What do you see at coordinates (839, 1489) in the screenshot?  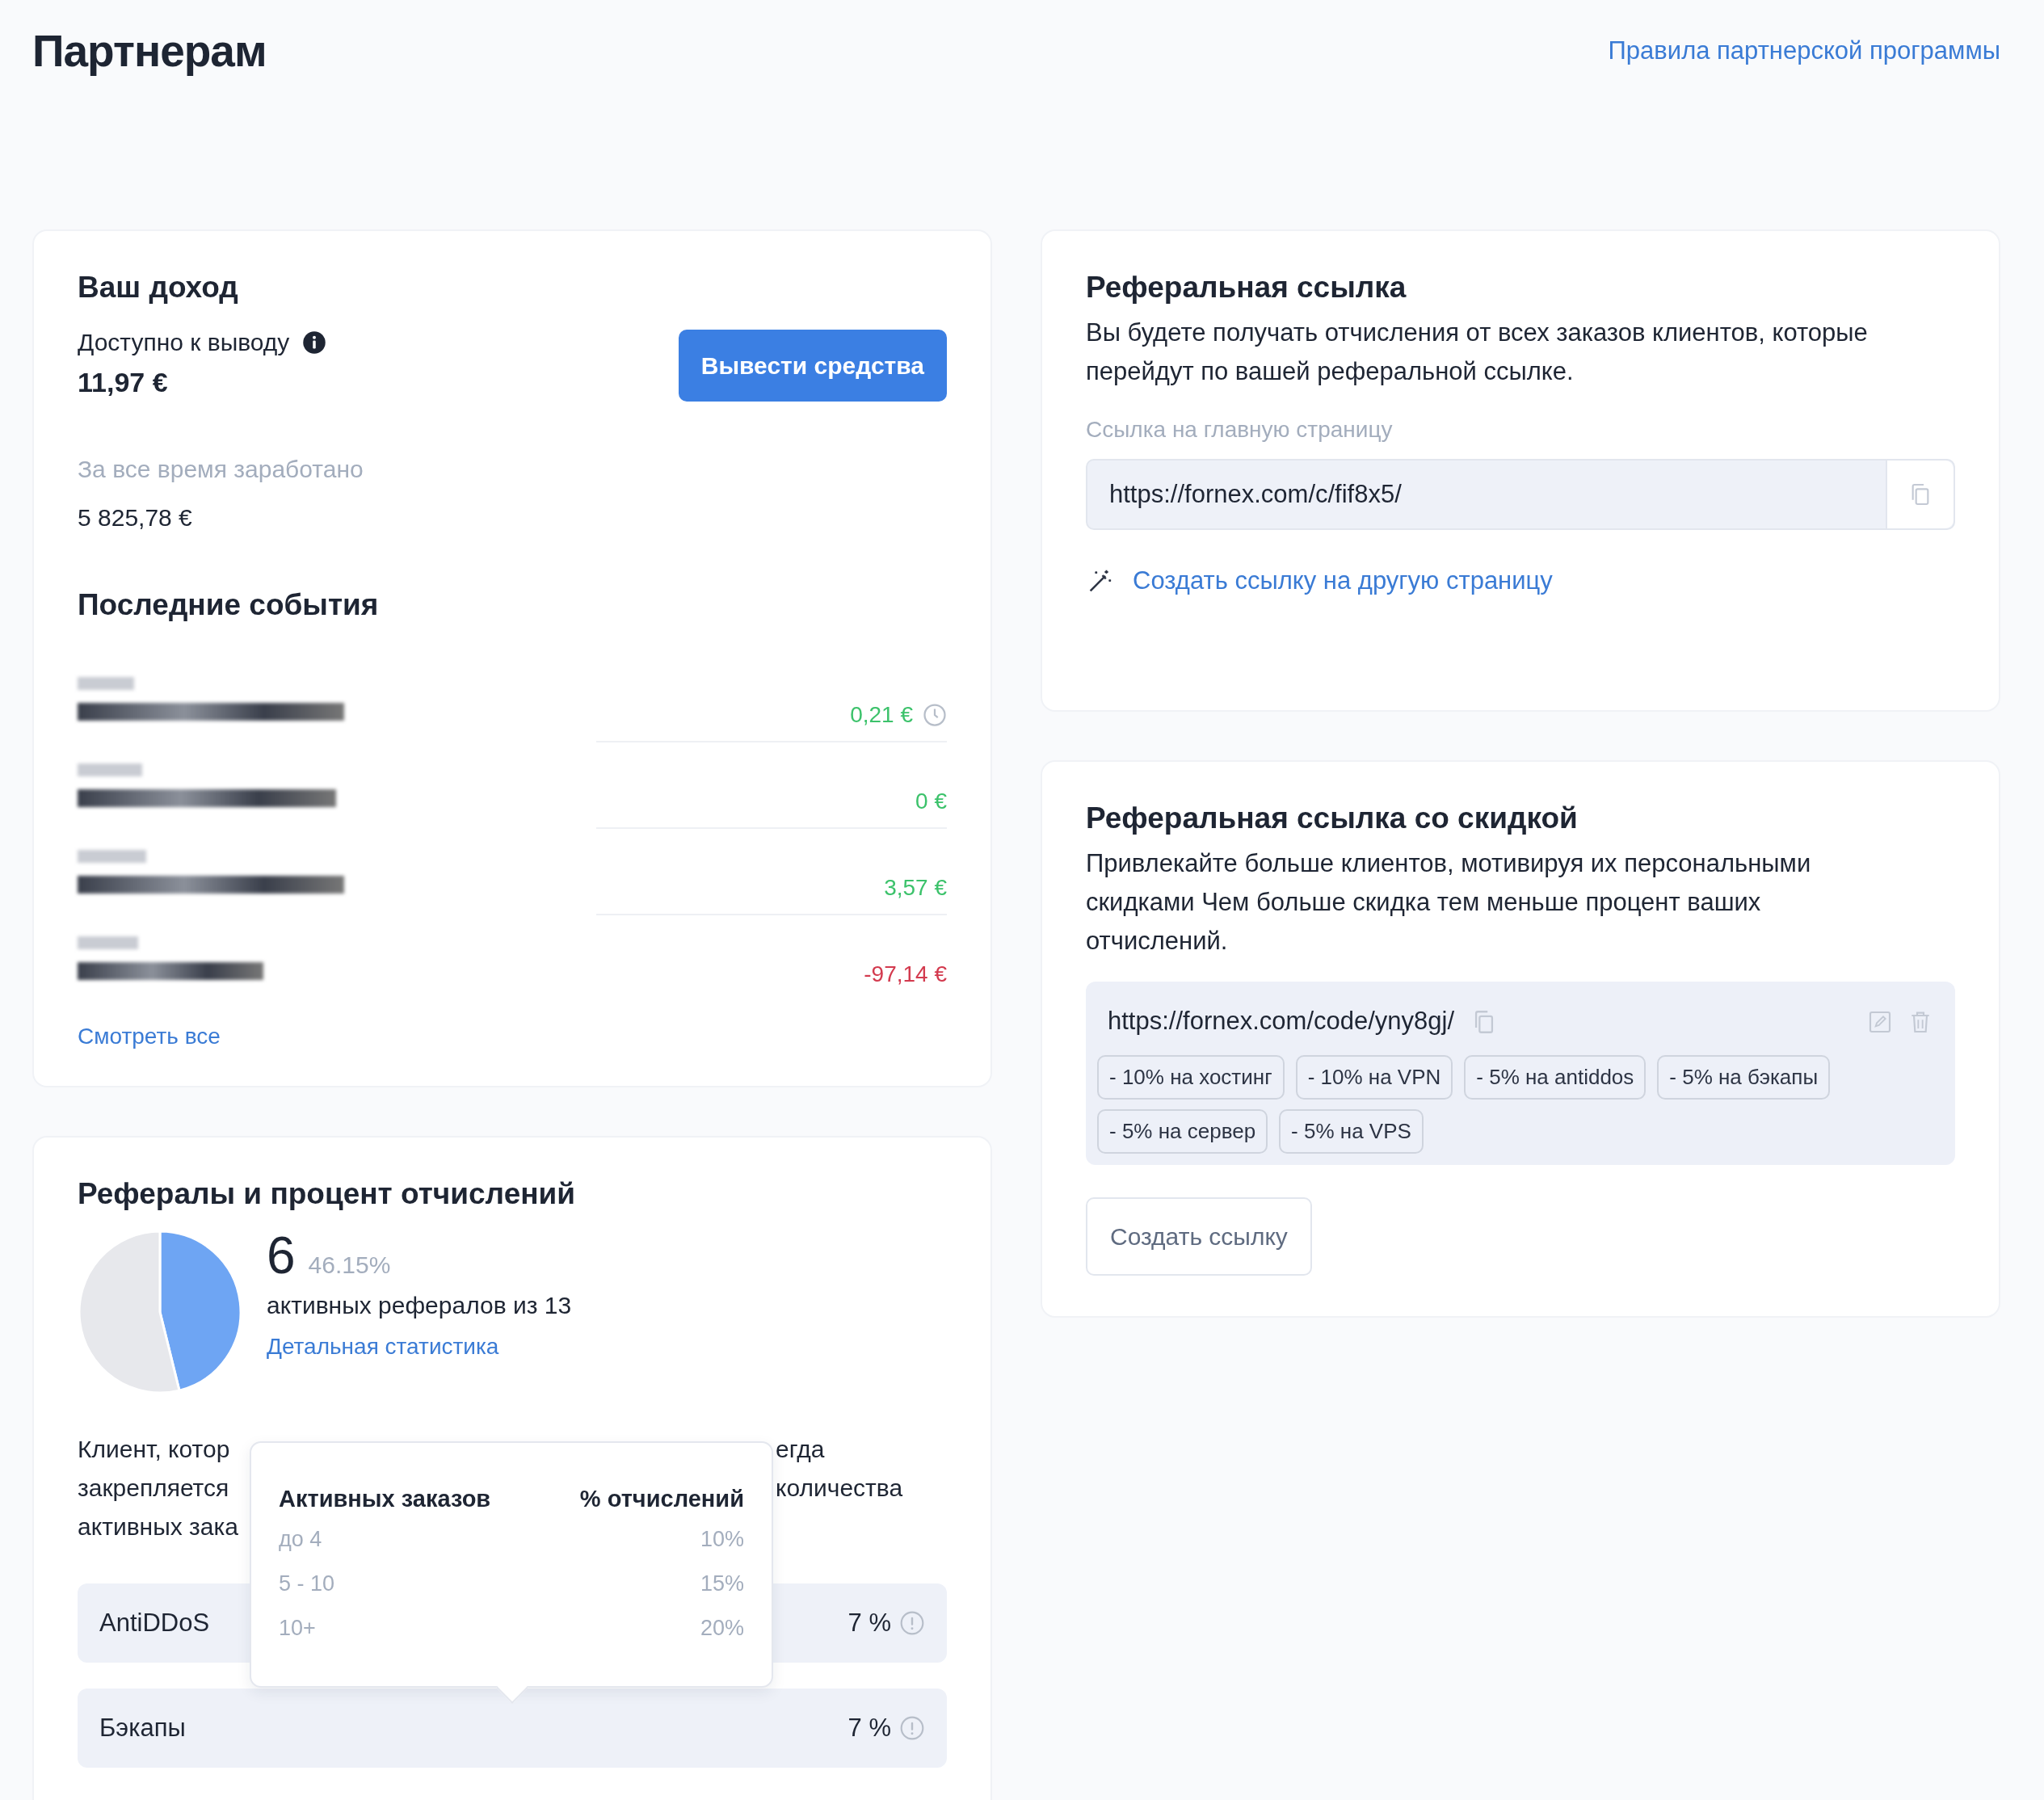 I see `note-text: количества` at bounding box center [839, 1489].